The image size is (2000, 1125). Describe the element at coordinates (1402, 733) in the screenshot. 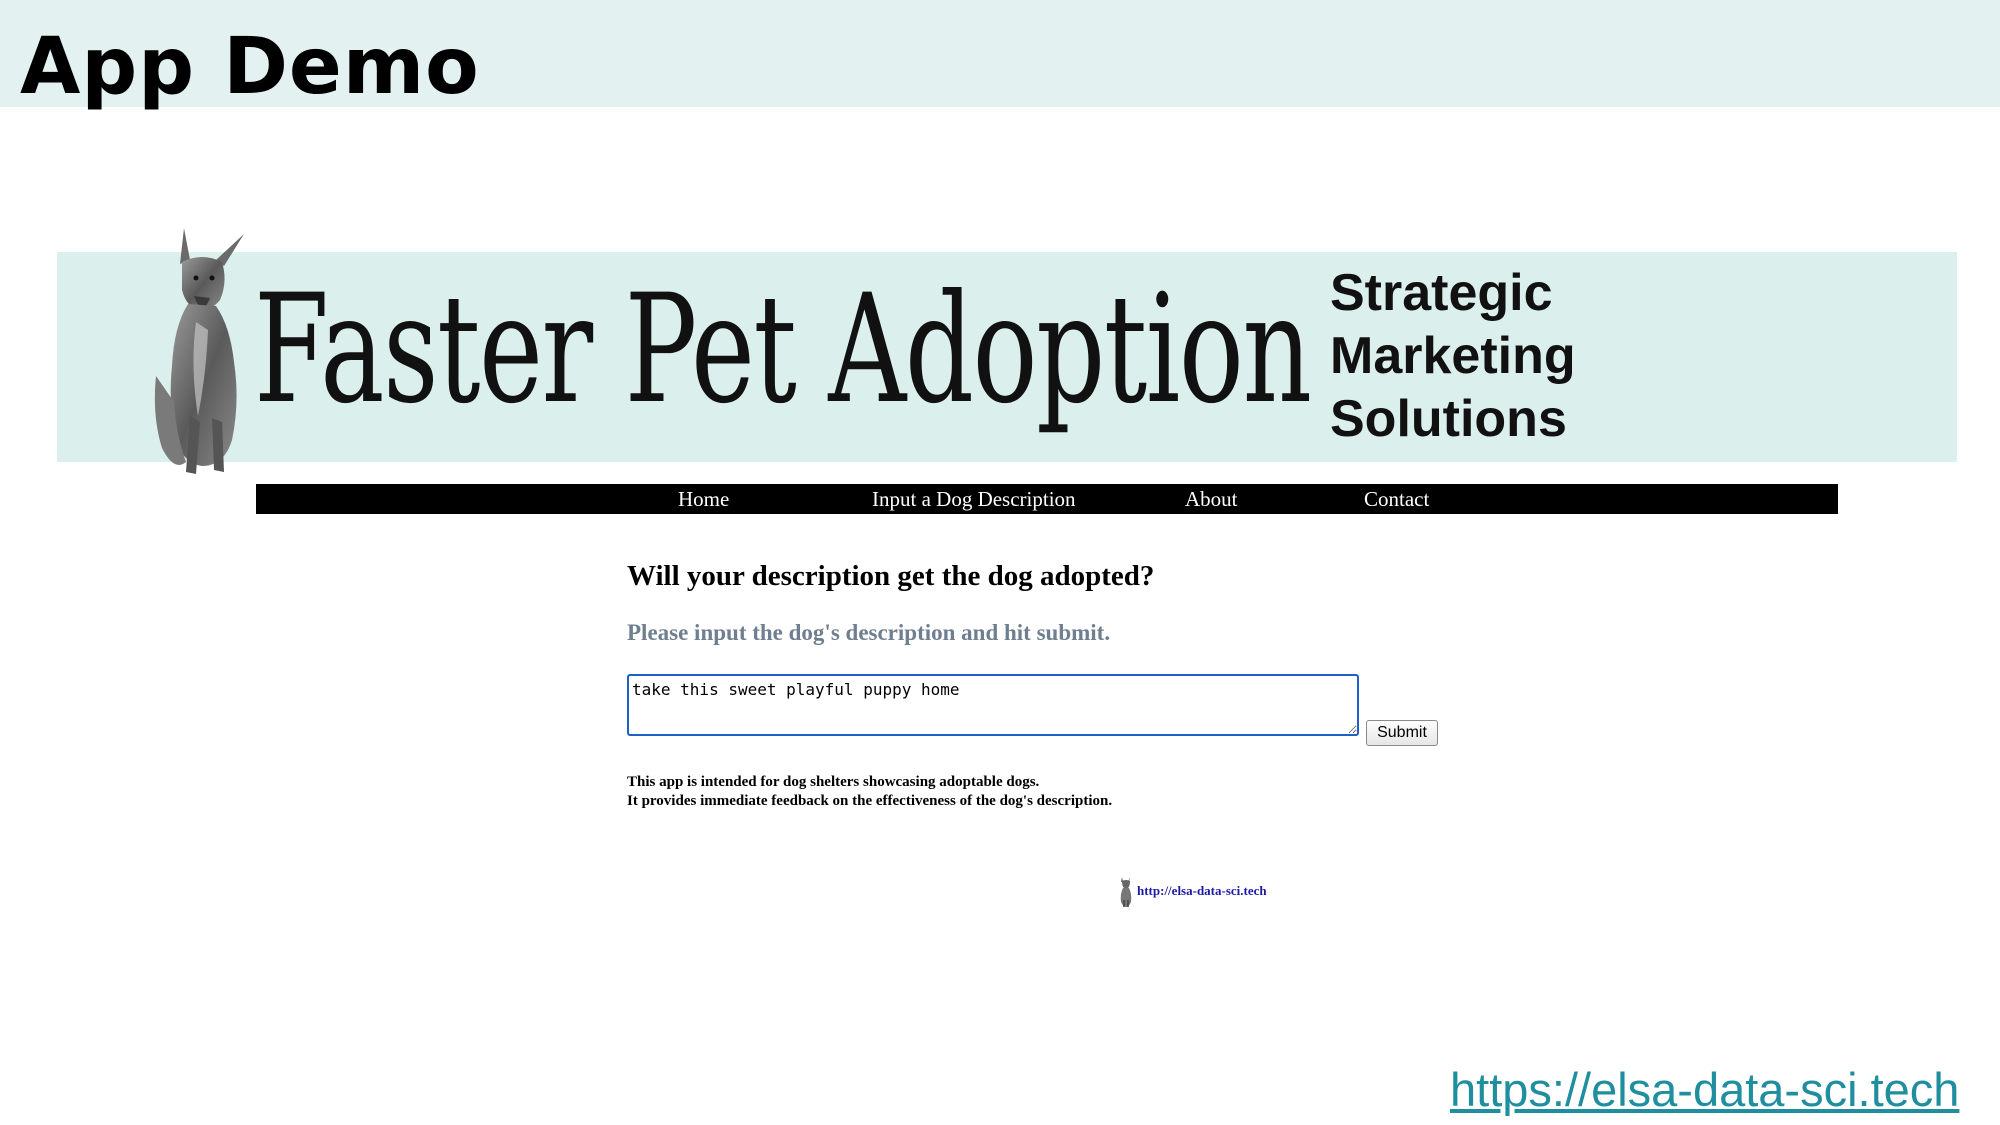

I see `submit-button: Submit` at that location.